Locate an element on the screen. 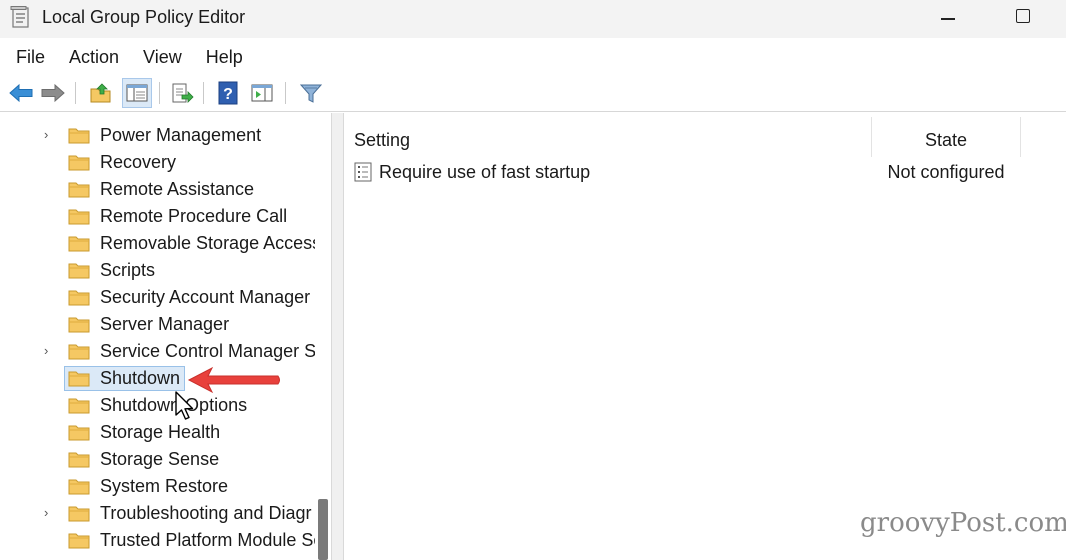 This screenshot has width=1066, height=560. tree-item-shutdown-options: Shutdown Options is located at coordinates (157, 405).